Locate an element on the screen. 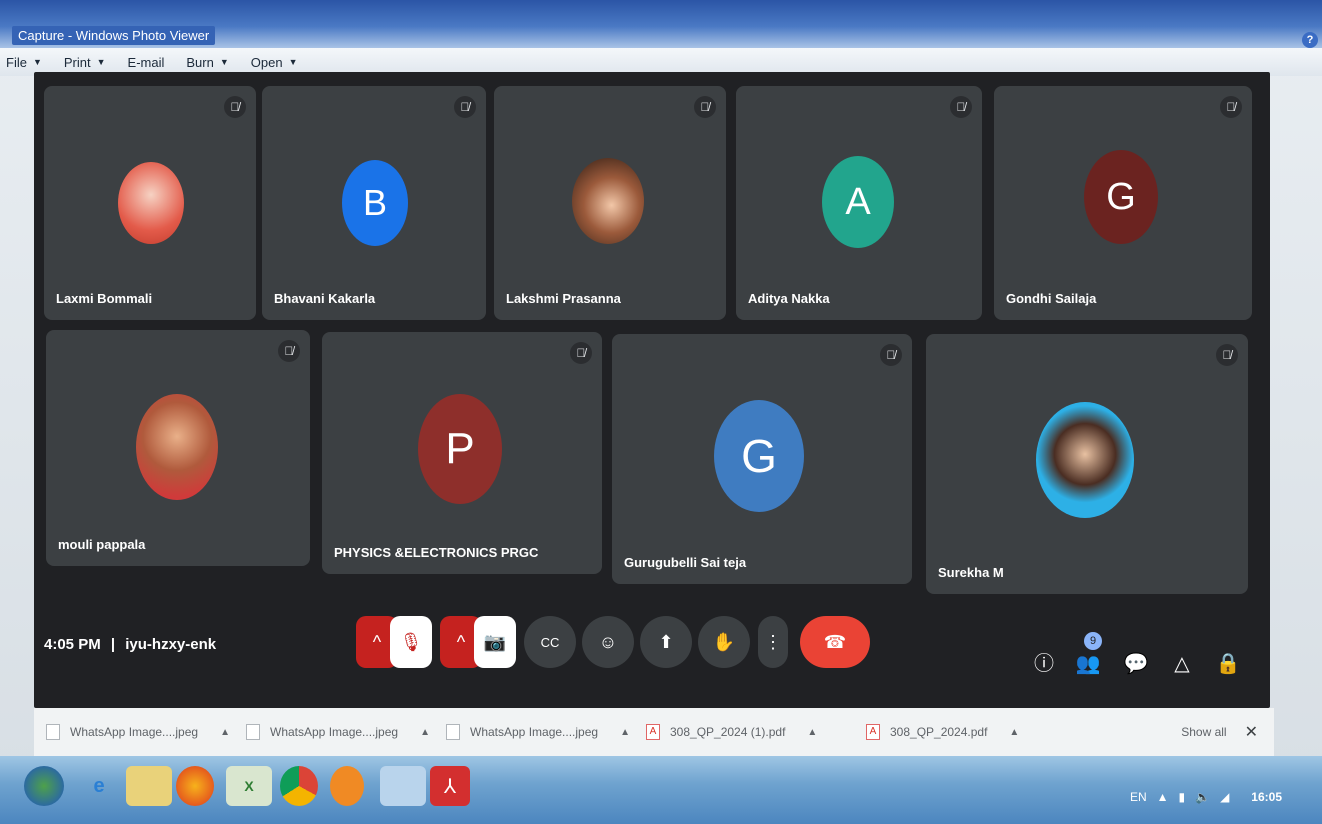 Image resolution: width=1322 pixels, height=824 pixels. acrobat-icon: ⅄ is located at coordinates (450, 786).